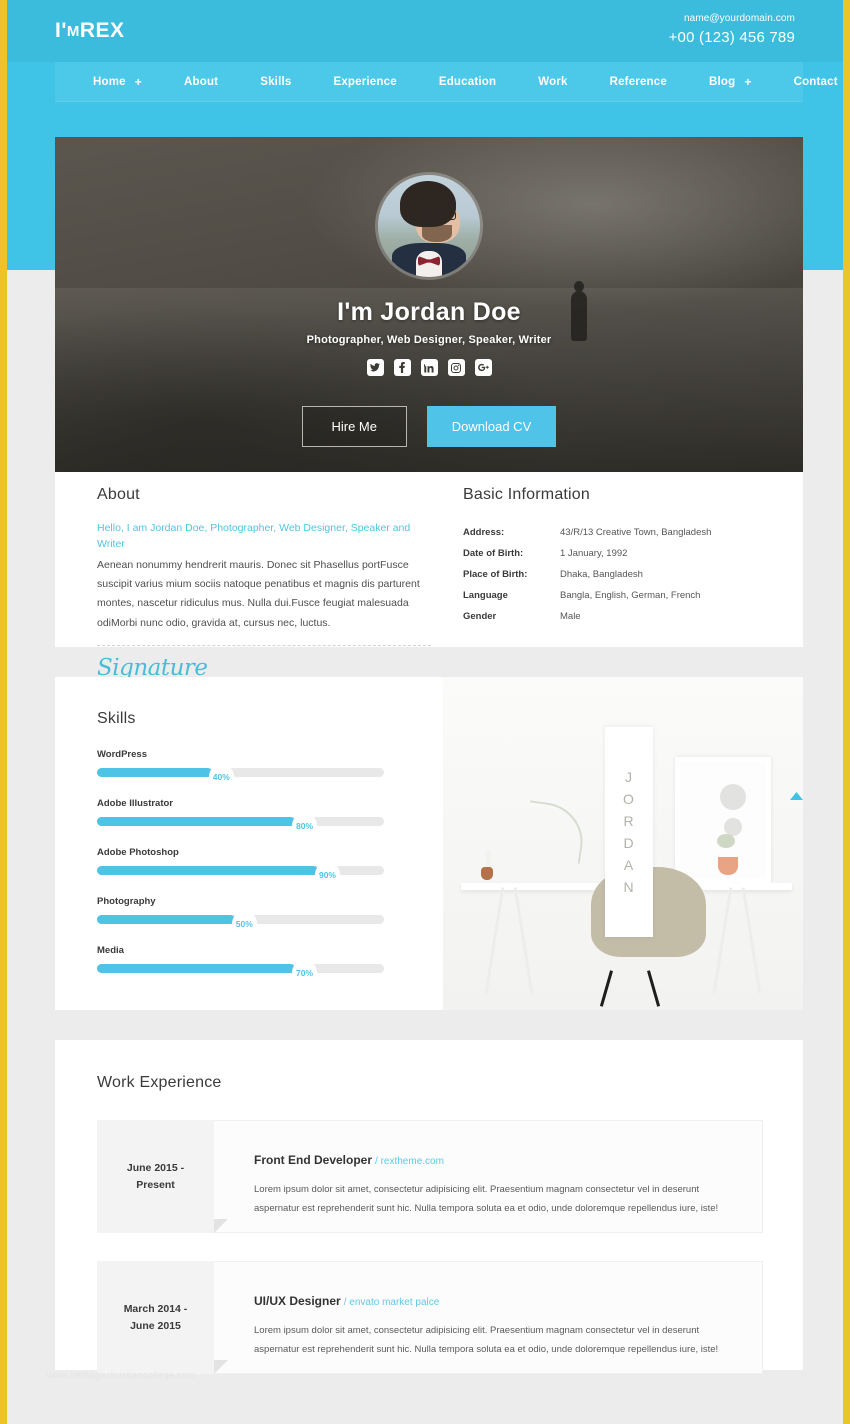  I want to click on twitter-icon, so click(375, 367).